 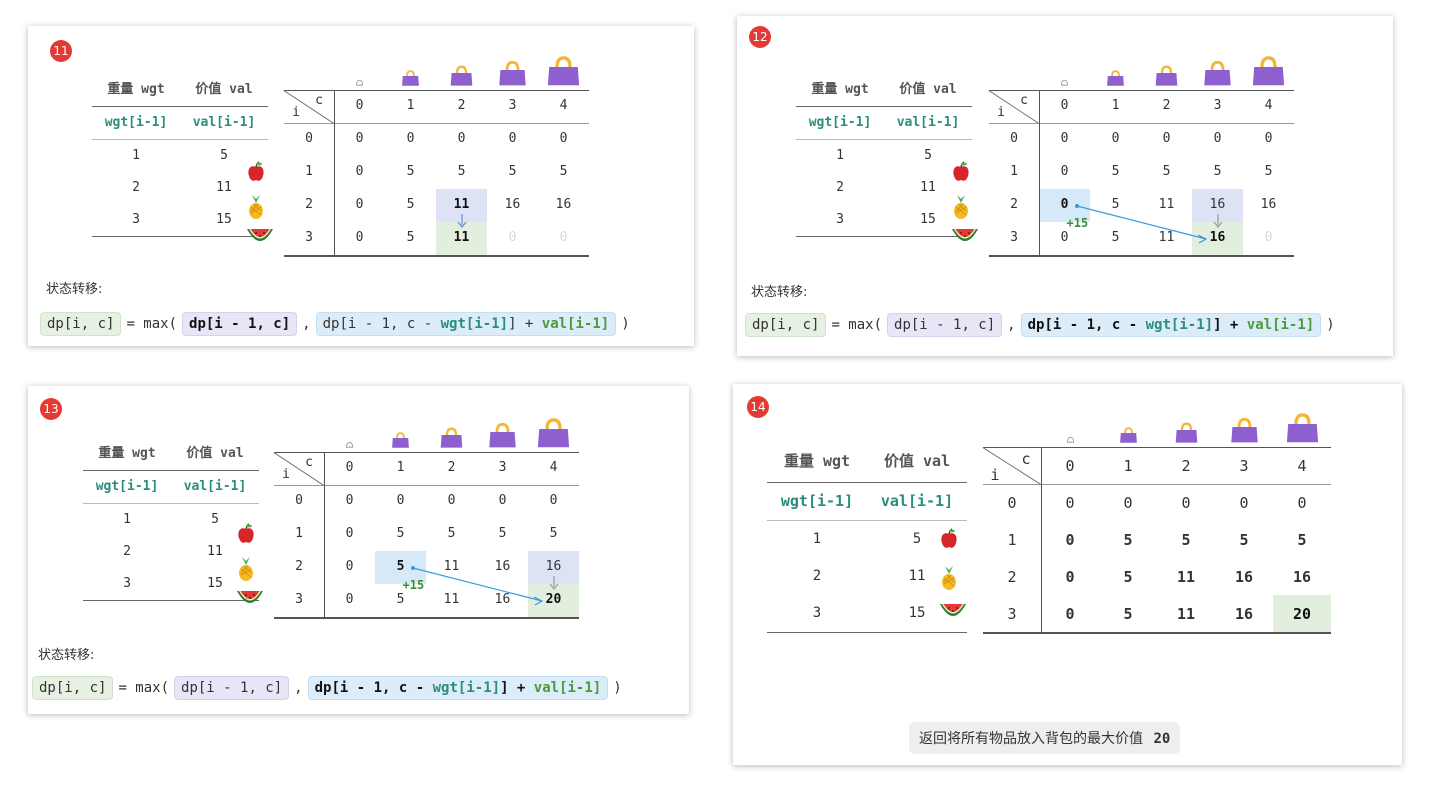 I want to click on weight-cell: 3, so click(x=817, y=613).